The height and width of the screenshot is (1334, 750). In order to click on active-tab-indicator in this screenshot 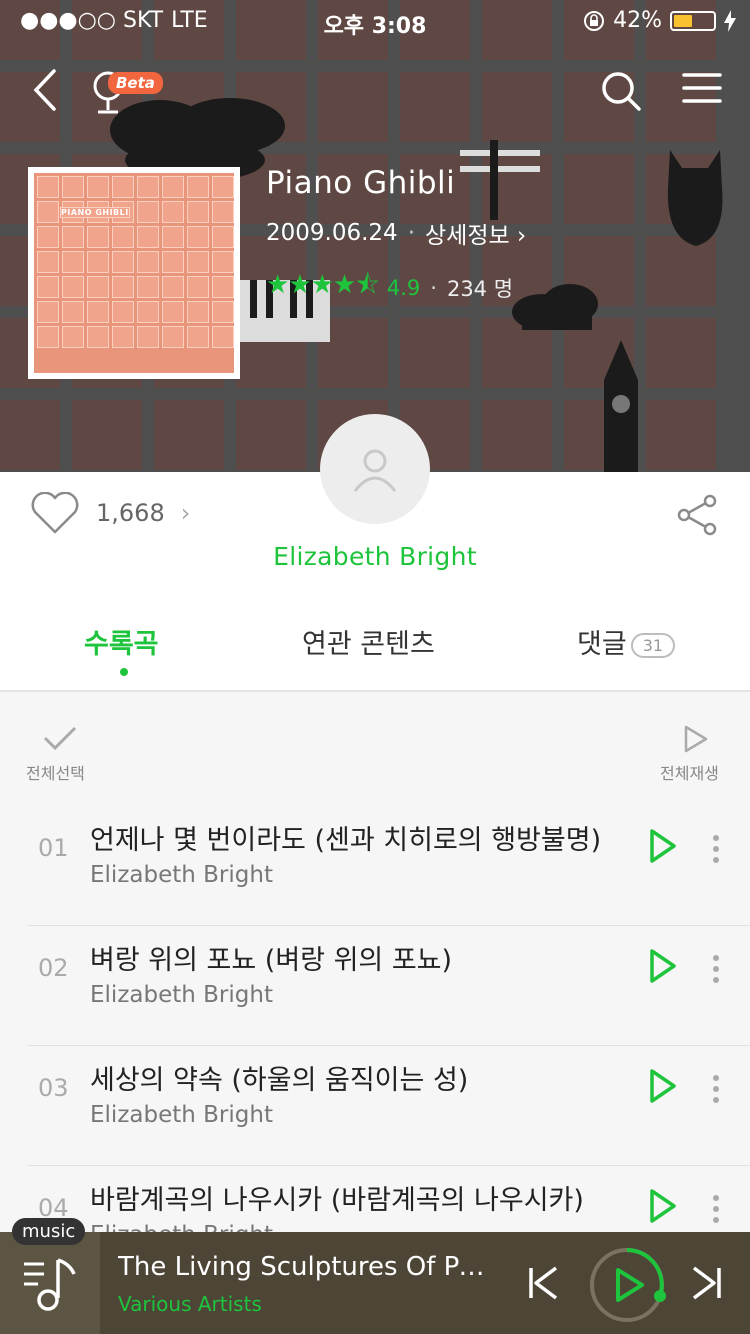, I will do `click(124, 672)`.